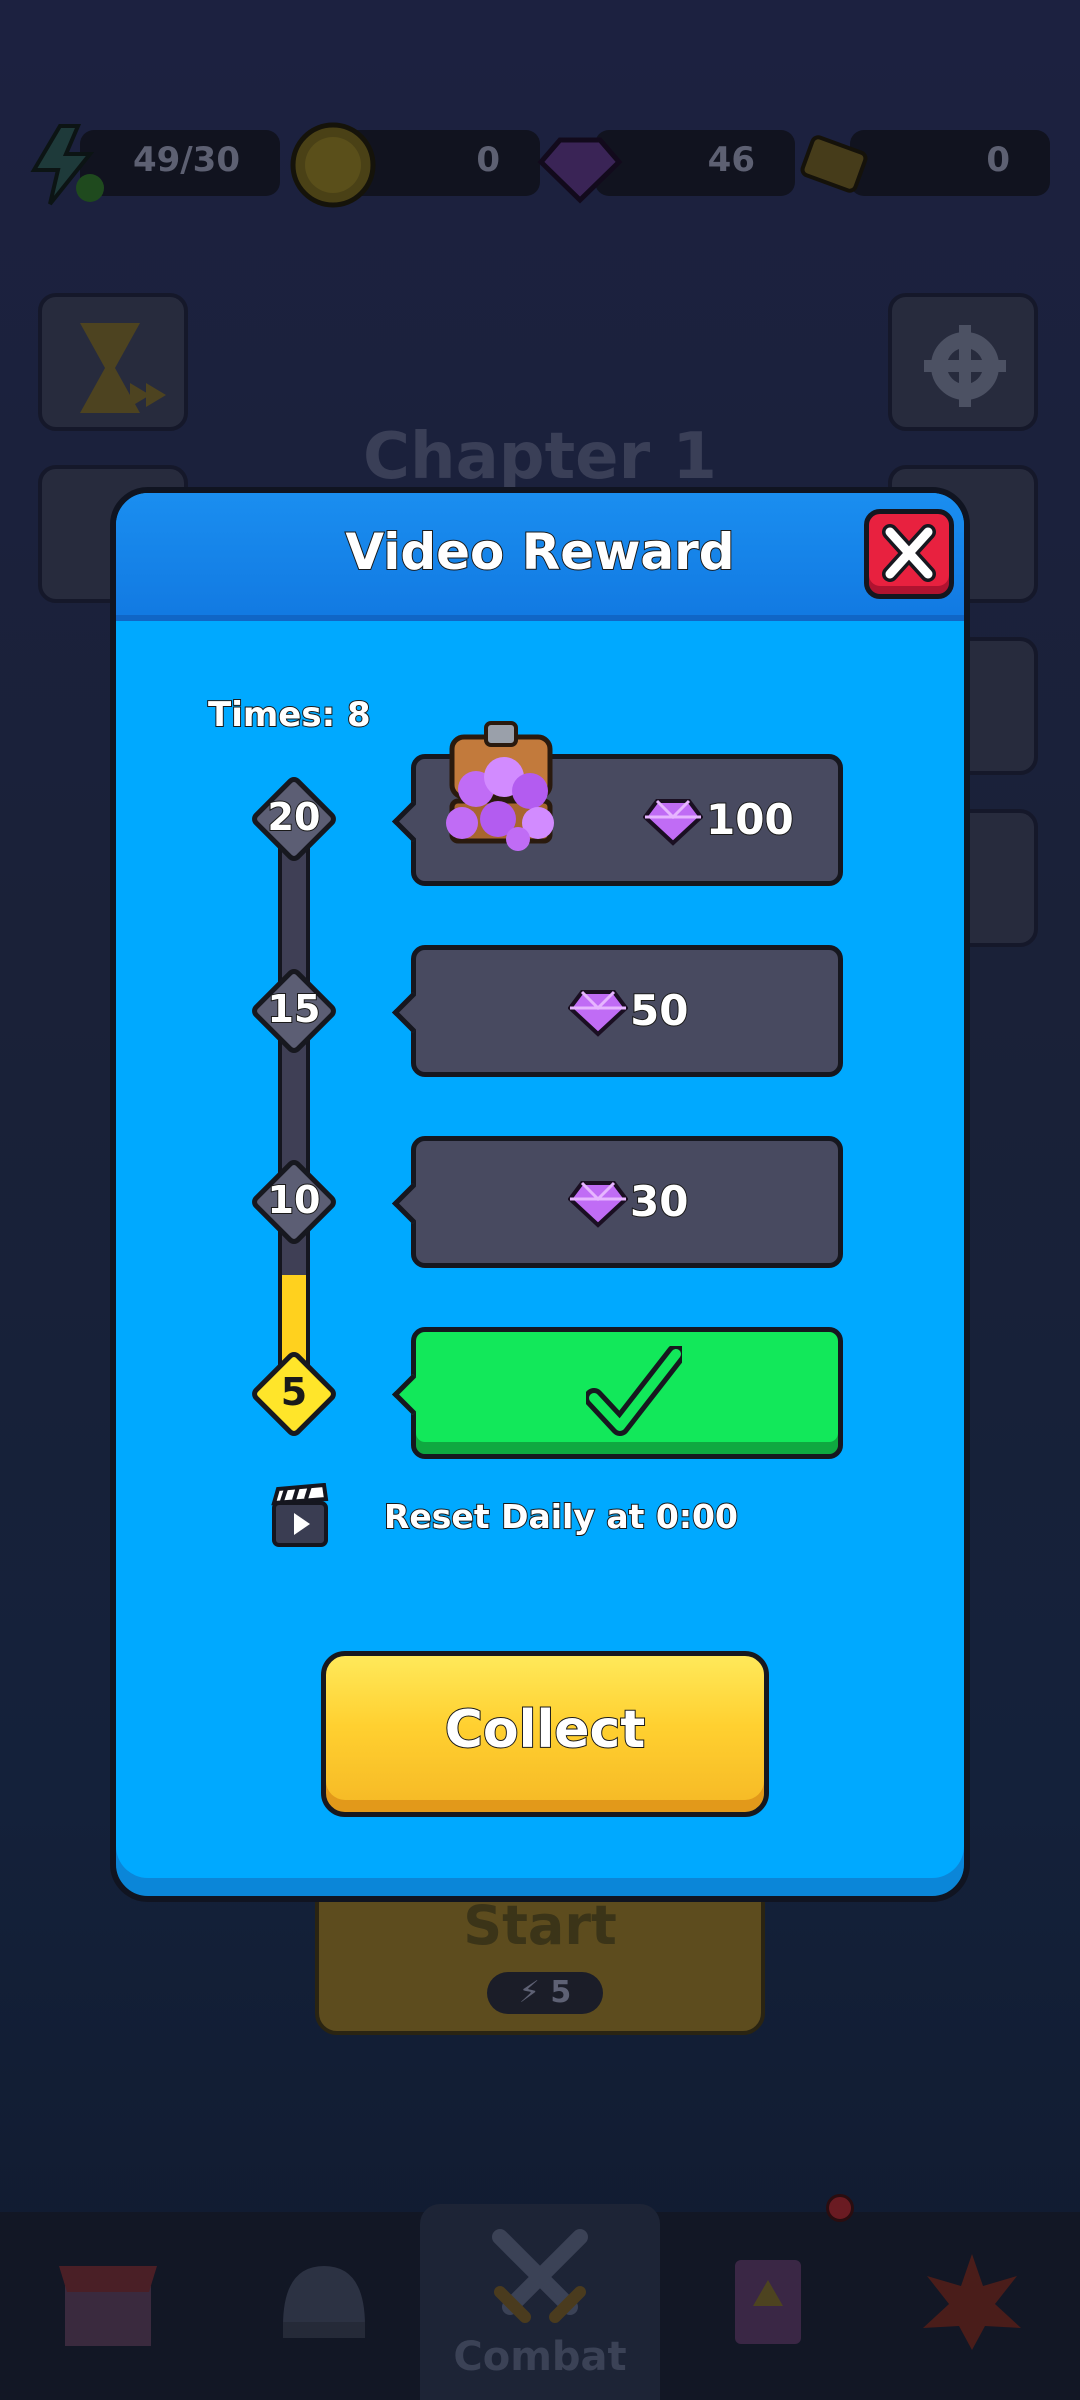 Image resolution: width=1080 pixels, height=2400 pixels. Describe the element at coordinates (294, 1202) in the screenshot. I see `milestone-10: 10` at that location.